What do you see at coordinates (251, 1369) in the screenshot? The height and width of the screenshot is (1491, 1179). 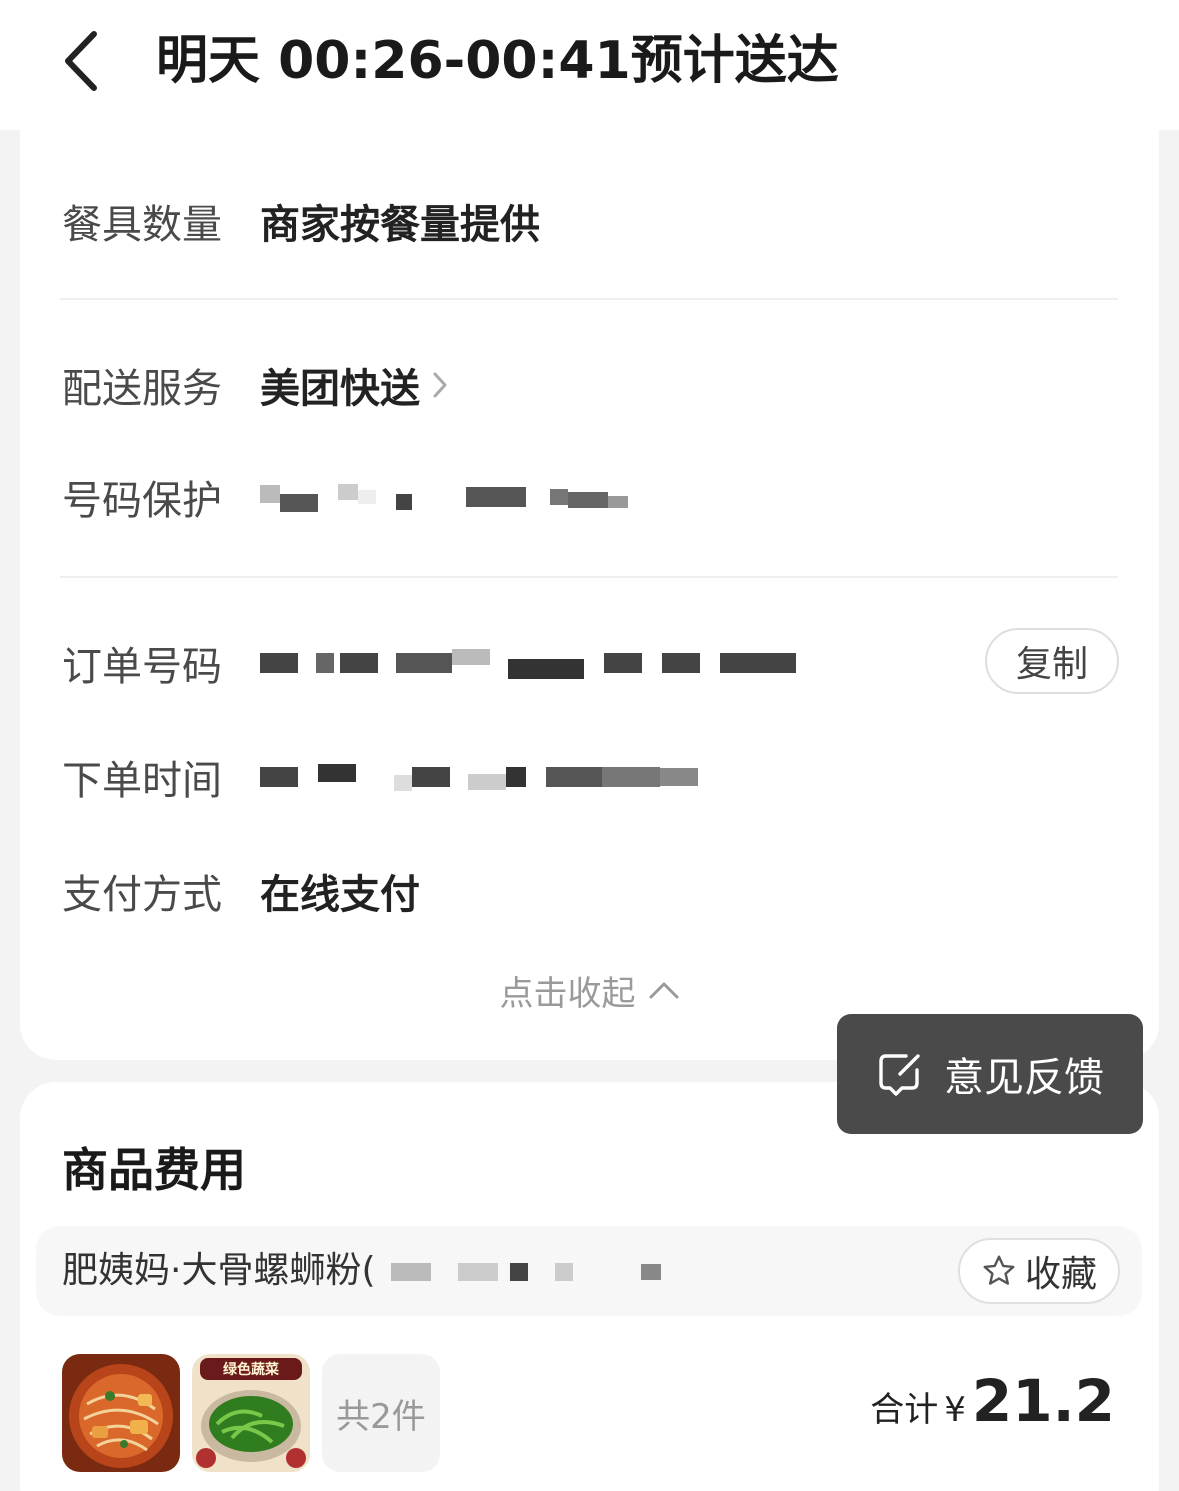 I see `svg-text: 绿色蔬菜` at bounding box center [251, 1369].